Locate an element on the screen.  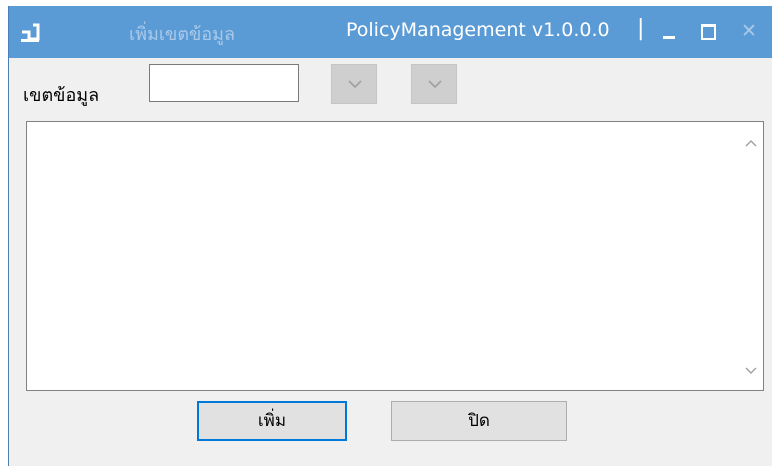
add-button: เพิ่ม is located at coordinates (272, 421).